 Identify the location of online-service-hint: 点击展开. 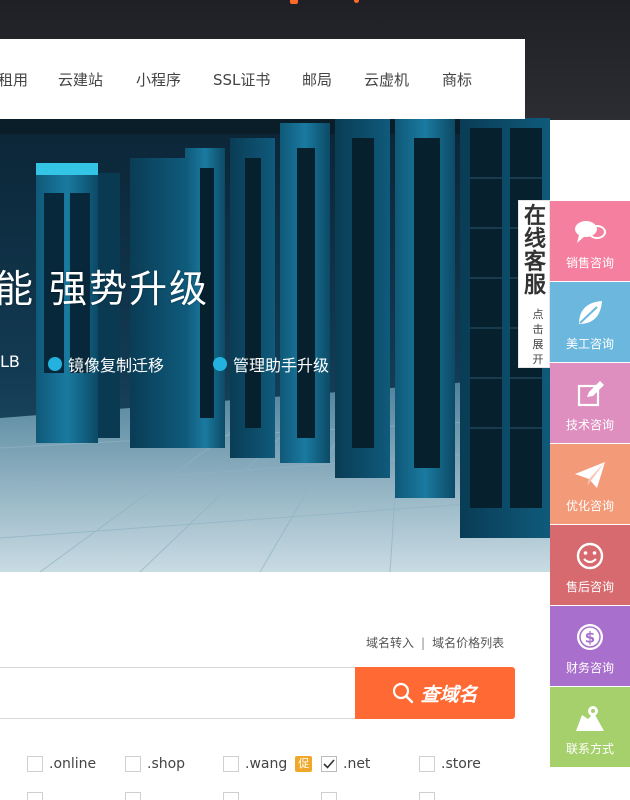
(538, 337).